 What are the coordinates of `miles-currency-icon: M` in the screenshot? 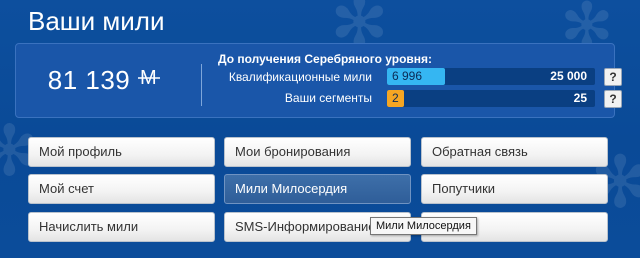 It's located at (150, 80).